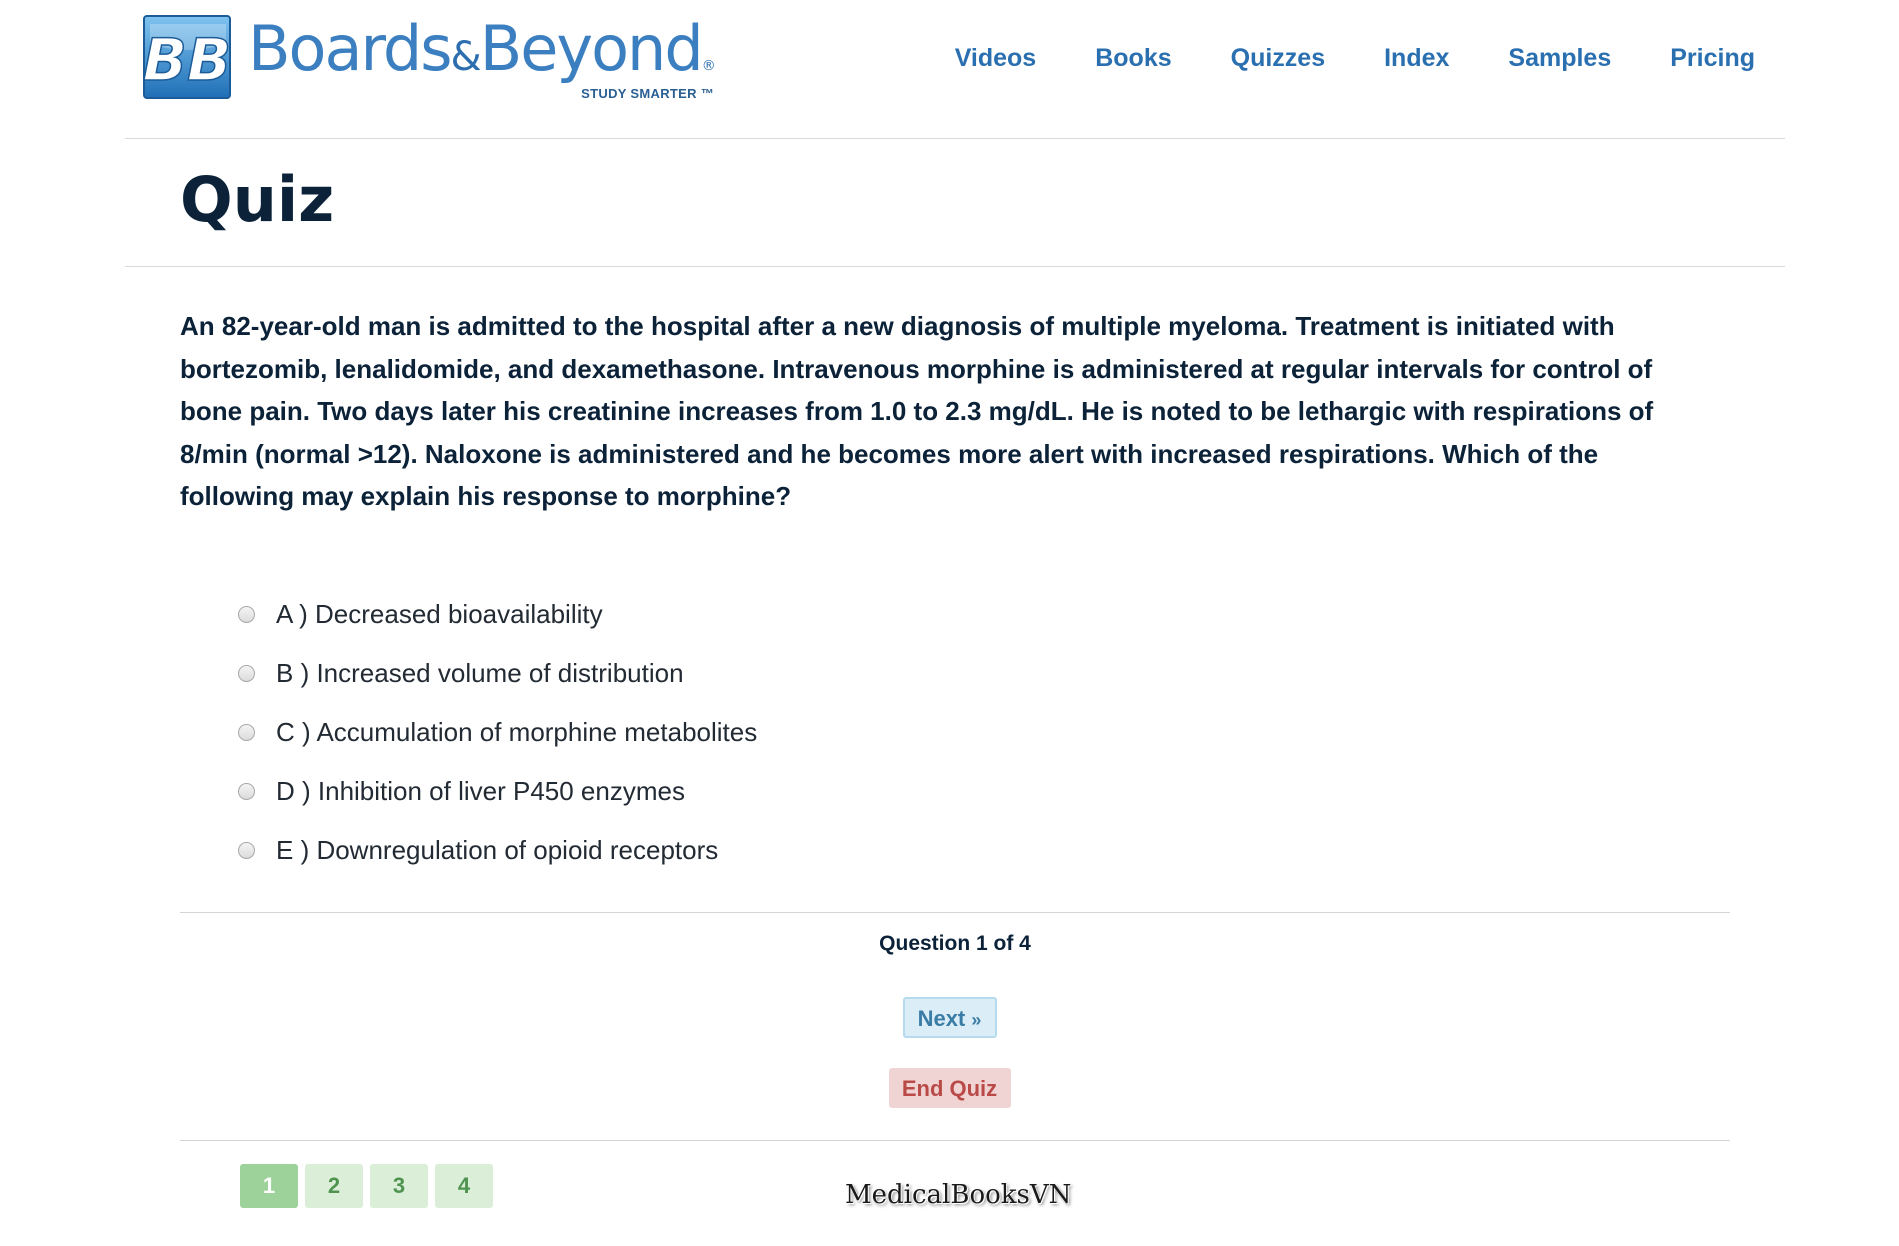 The image size is (1899, 1246). I want to click on nav-videos: Videos, so click(996, 58).